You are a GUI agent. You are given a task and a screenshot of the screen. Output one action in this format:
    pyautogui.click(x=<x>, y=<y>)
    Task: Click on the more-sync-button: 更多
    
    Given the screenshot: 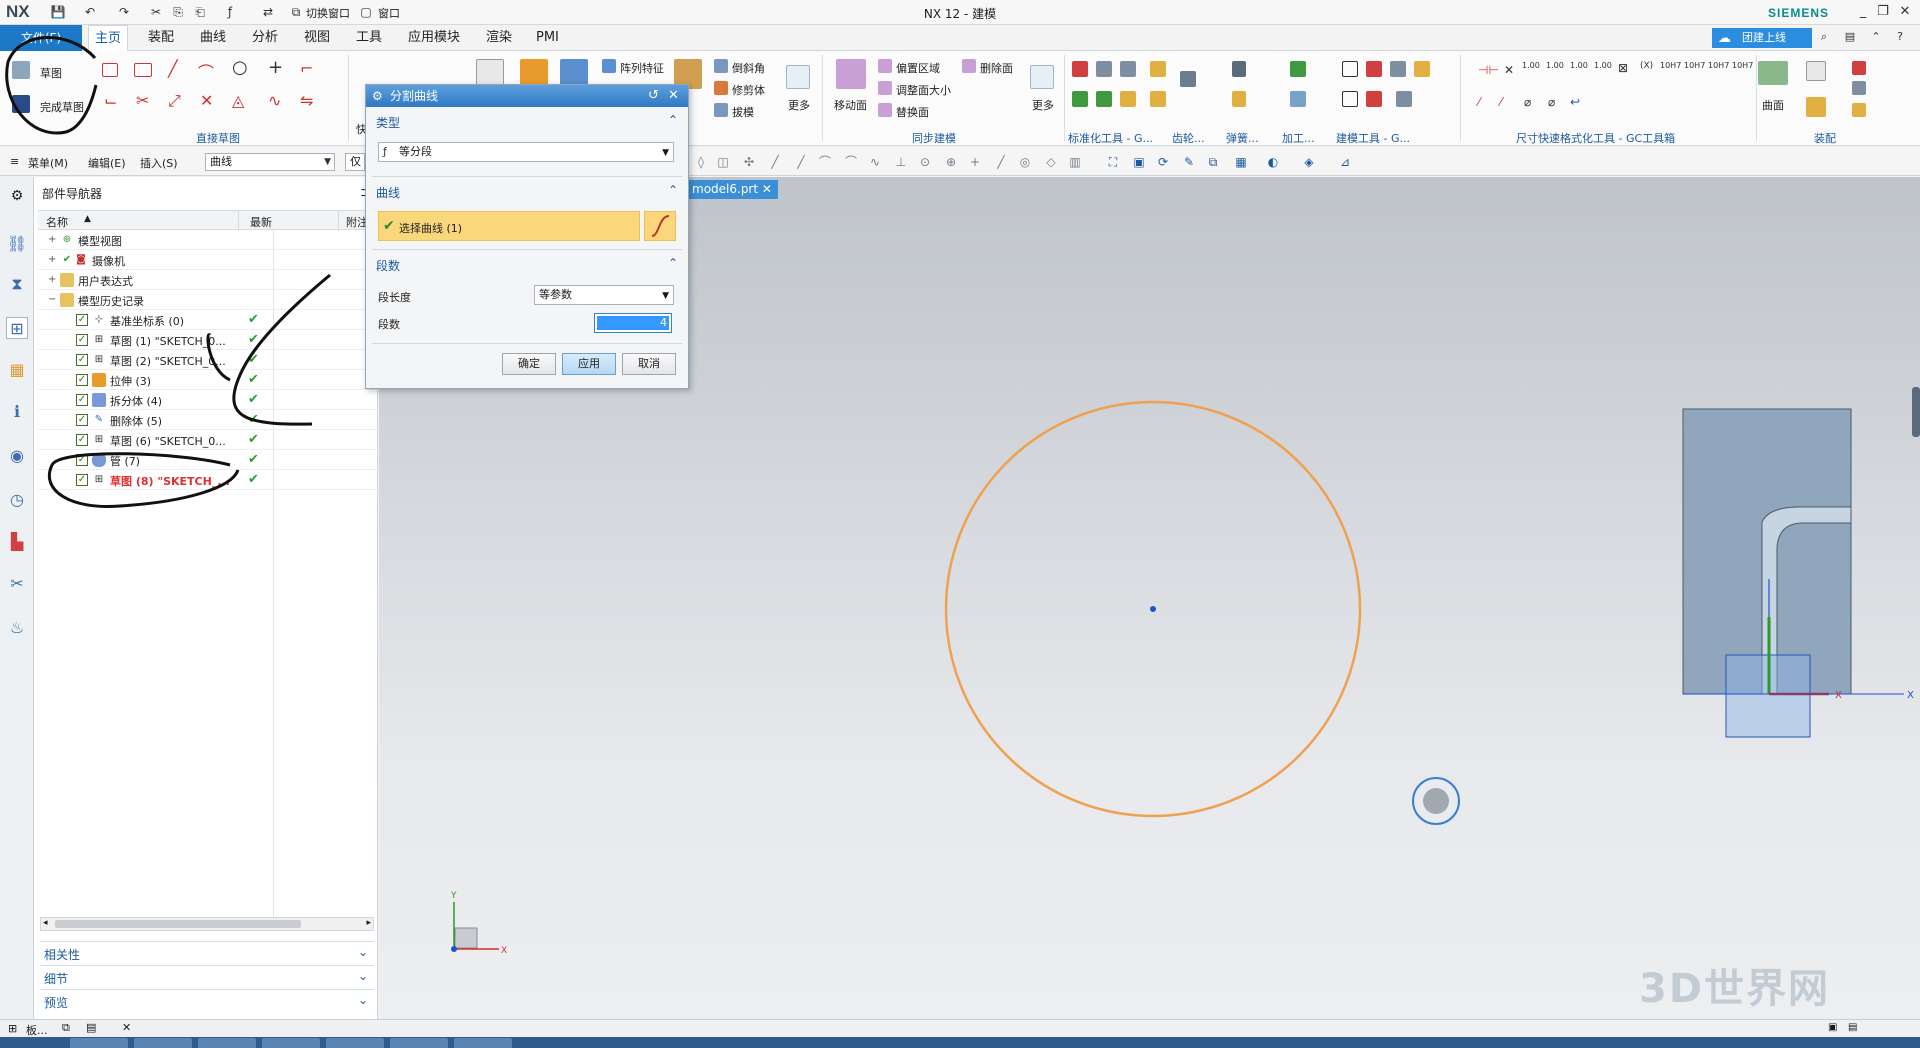 What is the action you would take?
    pyautogui.click(x=1043, y=105)
    